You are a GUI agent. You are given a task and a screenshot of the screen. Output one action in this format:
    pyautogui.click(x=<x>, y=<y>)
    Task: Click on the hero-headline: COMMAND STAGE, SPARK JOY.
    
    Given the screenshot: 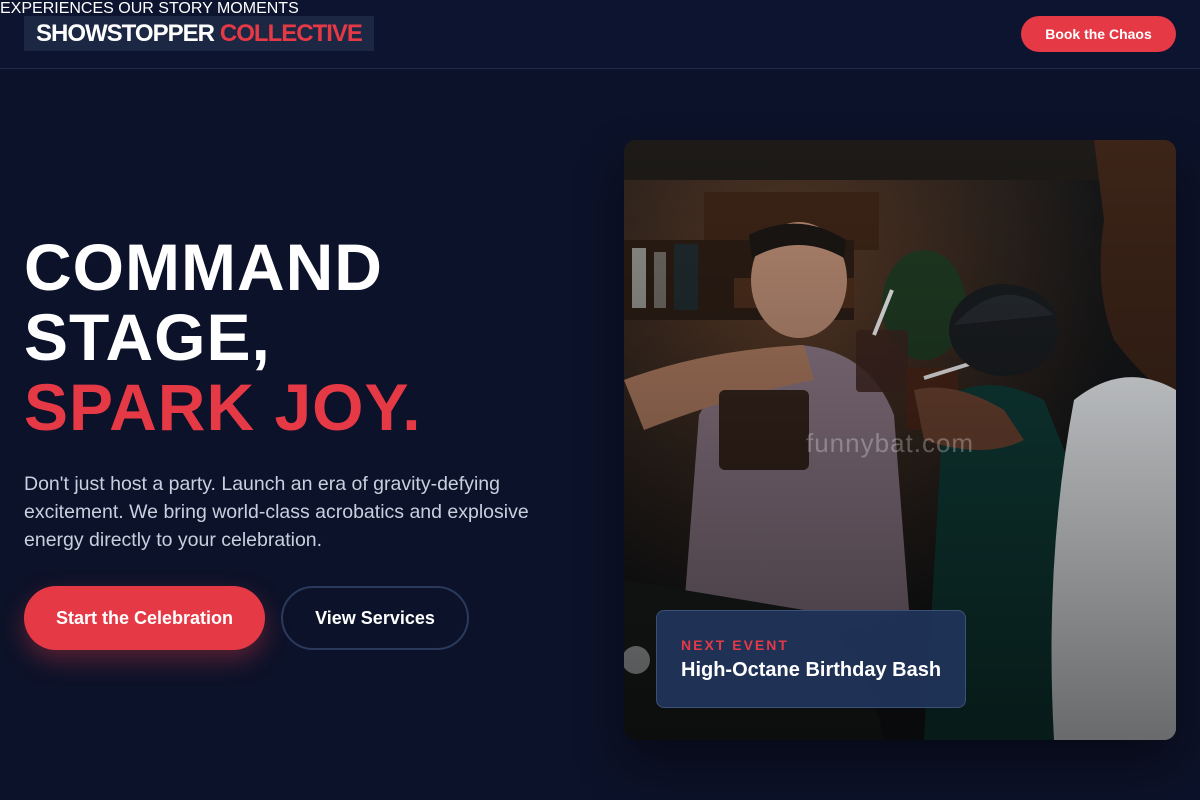 What is the action you would take?
    pyautogui.click(x=223, y=337)
    